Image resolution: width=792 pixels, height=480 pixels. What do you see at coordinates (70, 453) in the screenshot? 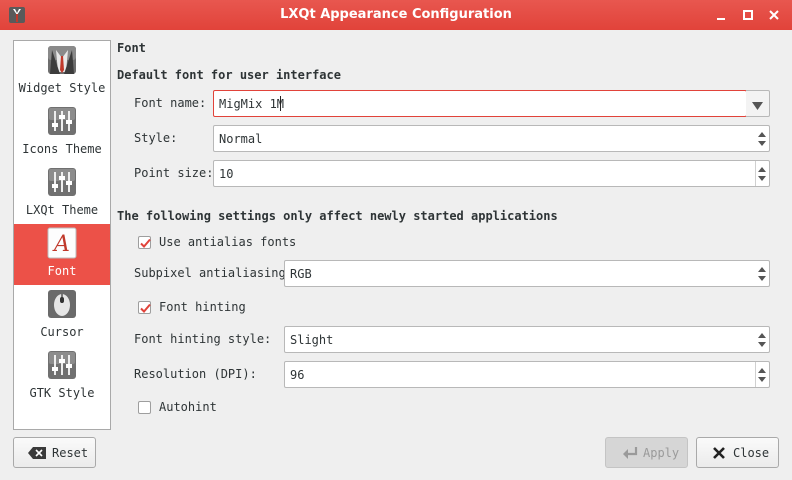
I see `reset-label: Reset` at bounding box center [70, 453].